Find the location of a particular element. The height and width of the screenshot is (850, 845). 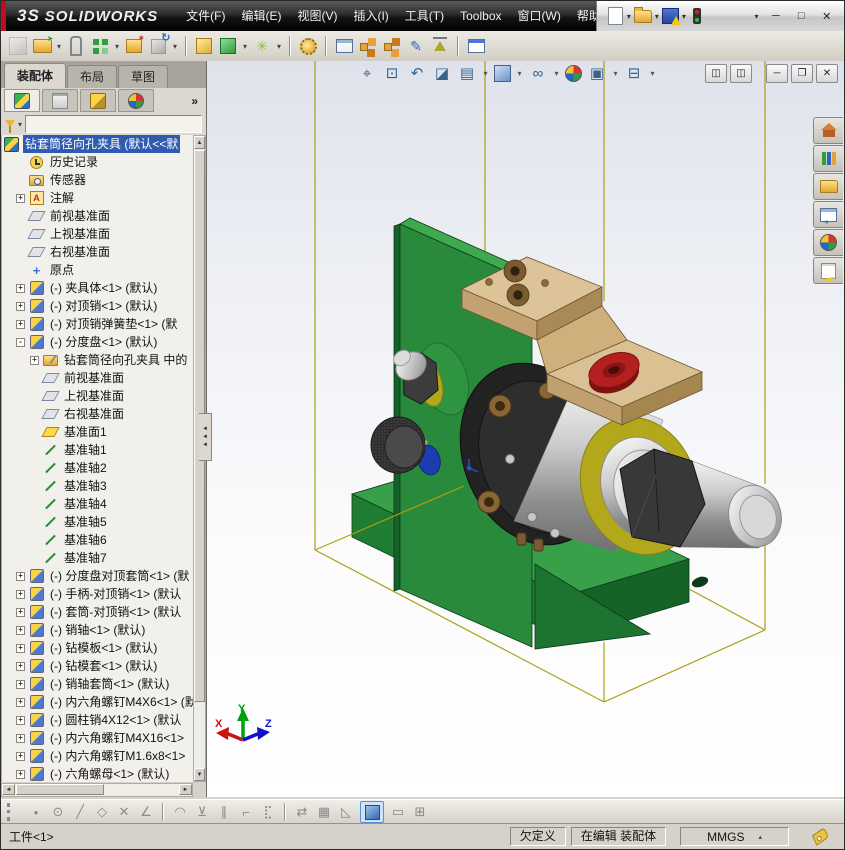

linear-component-pattern-icon is located at coordinates (100, 46).